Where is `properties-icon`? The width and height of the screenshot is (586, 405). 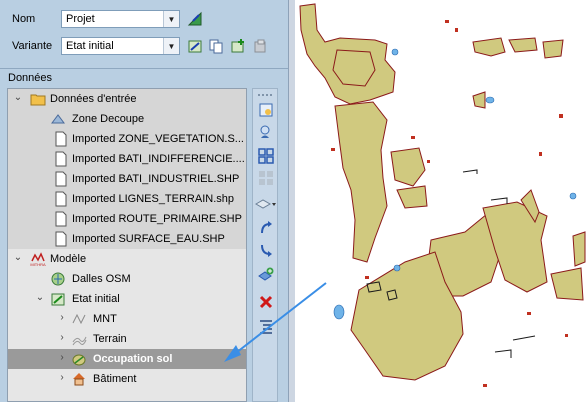
properties-icon is located at coordinates (266, 110).